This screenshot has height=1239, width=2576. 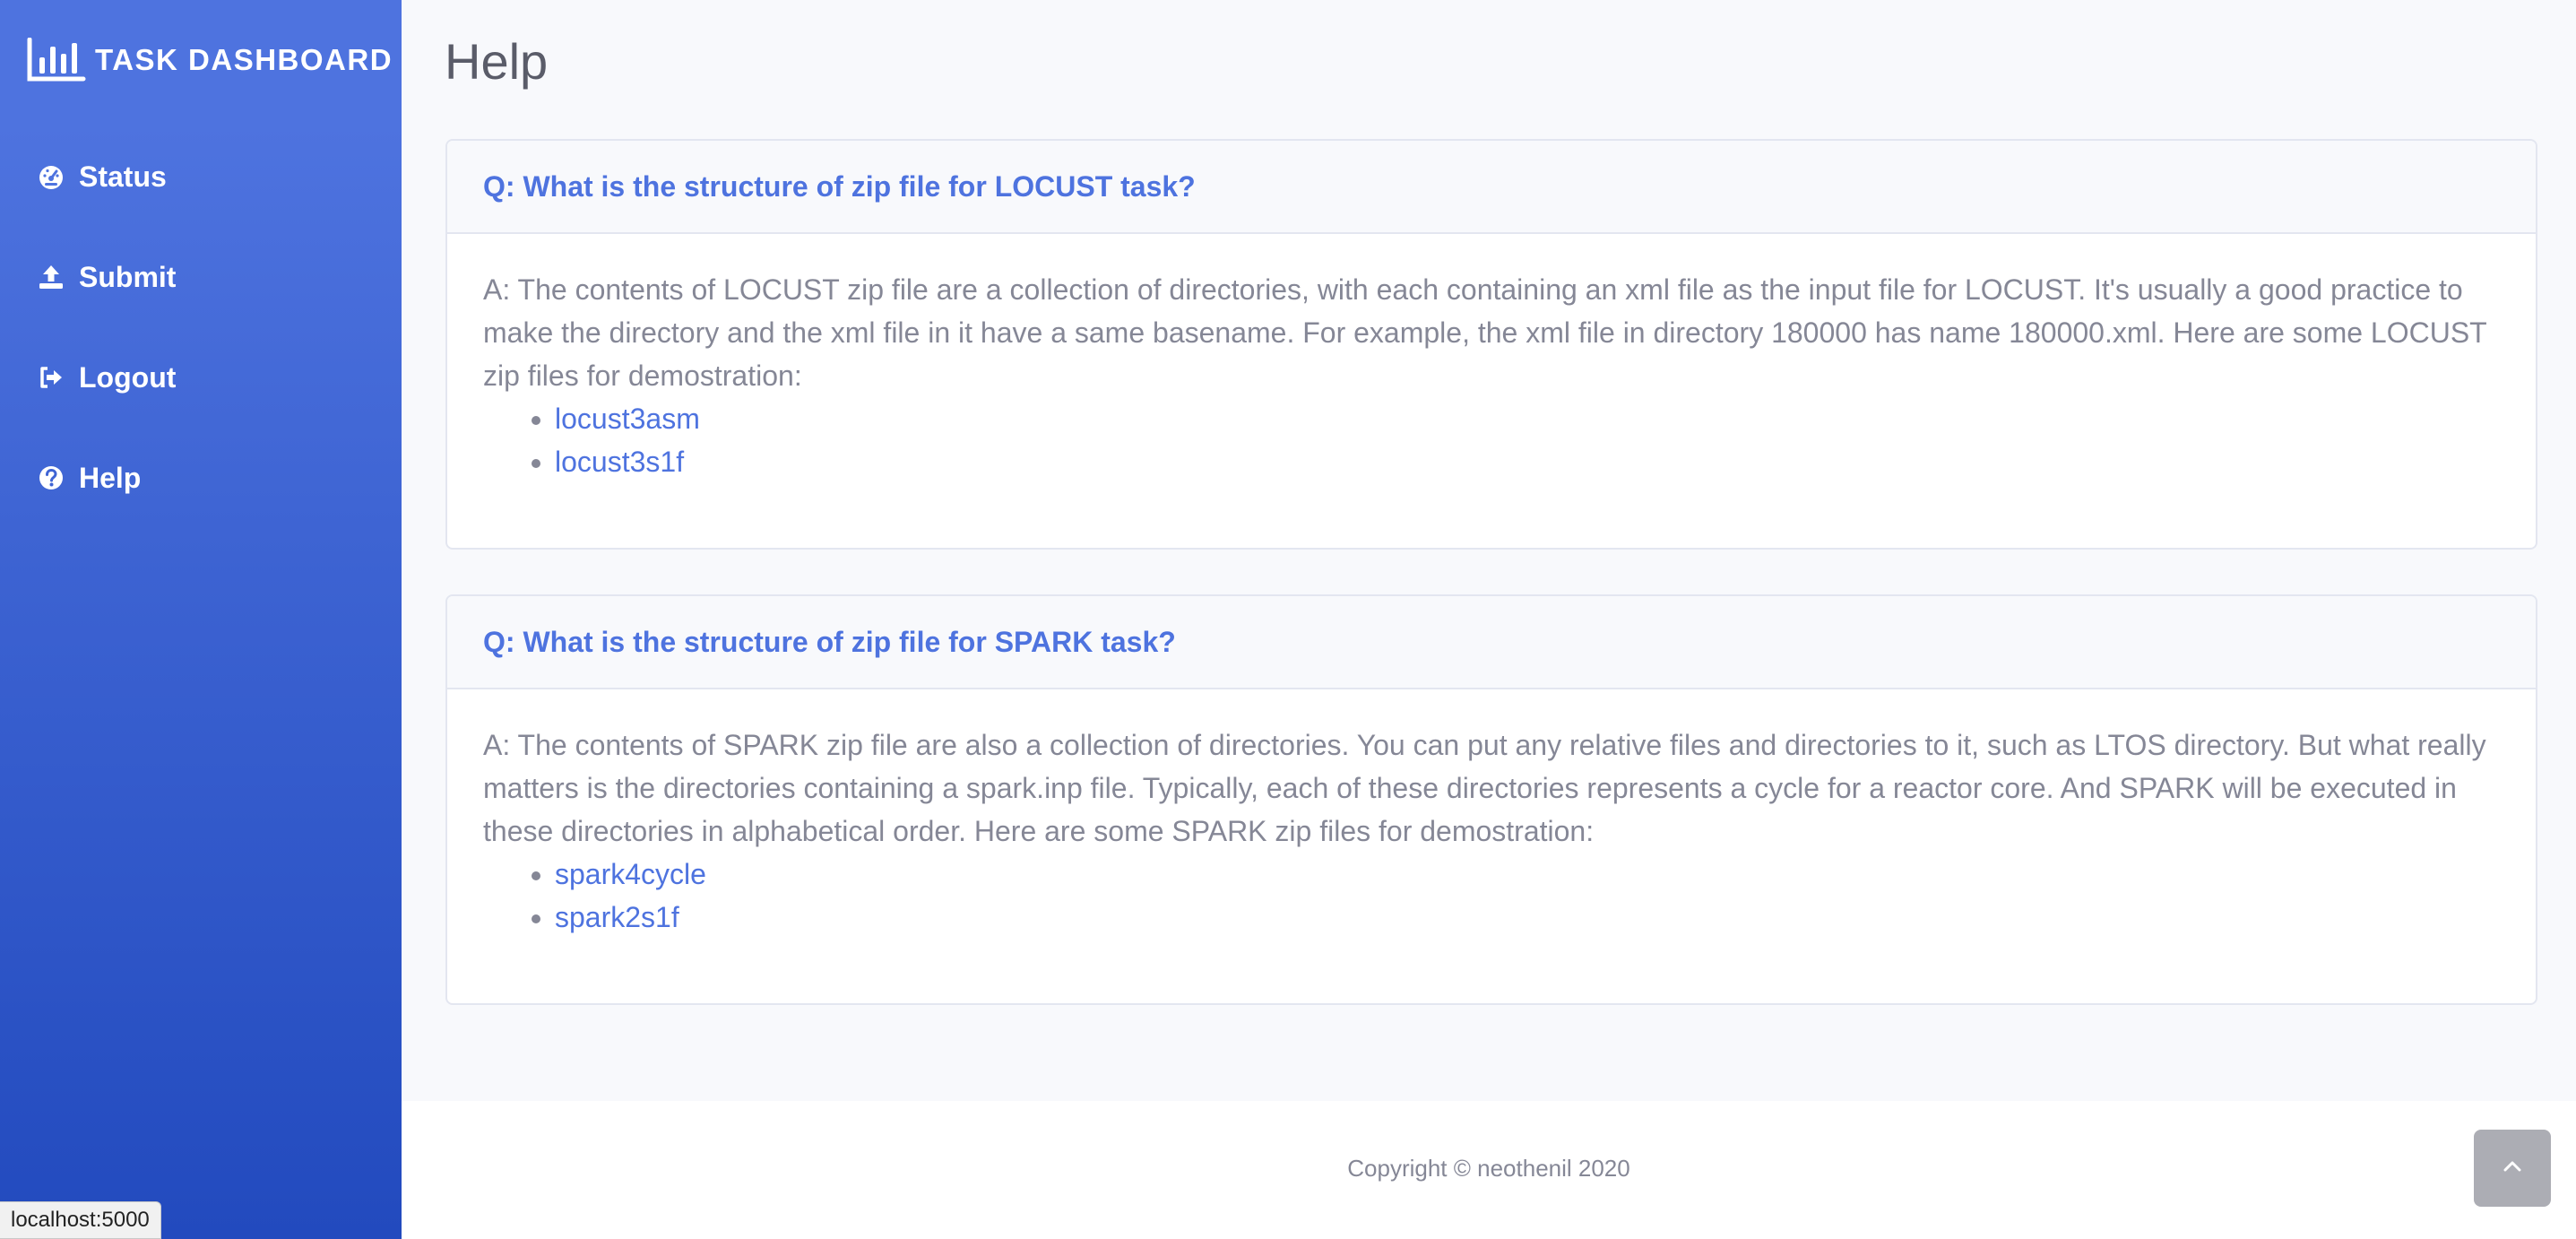 What do you see at coordinates (110, 478) in the screenshot?
I see `sidebar-item-label: Help` at bounding box center [110, 478].